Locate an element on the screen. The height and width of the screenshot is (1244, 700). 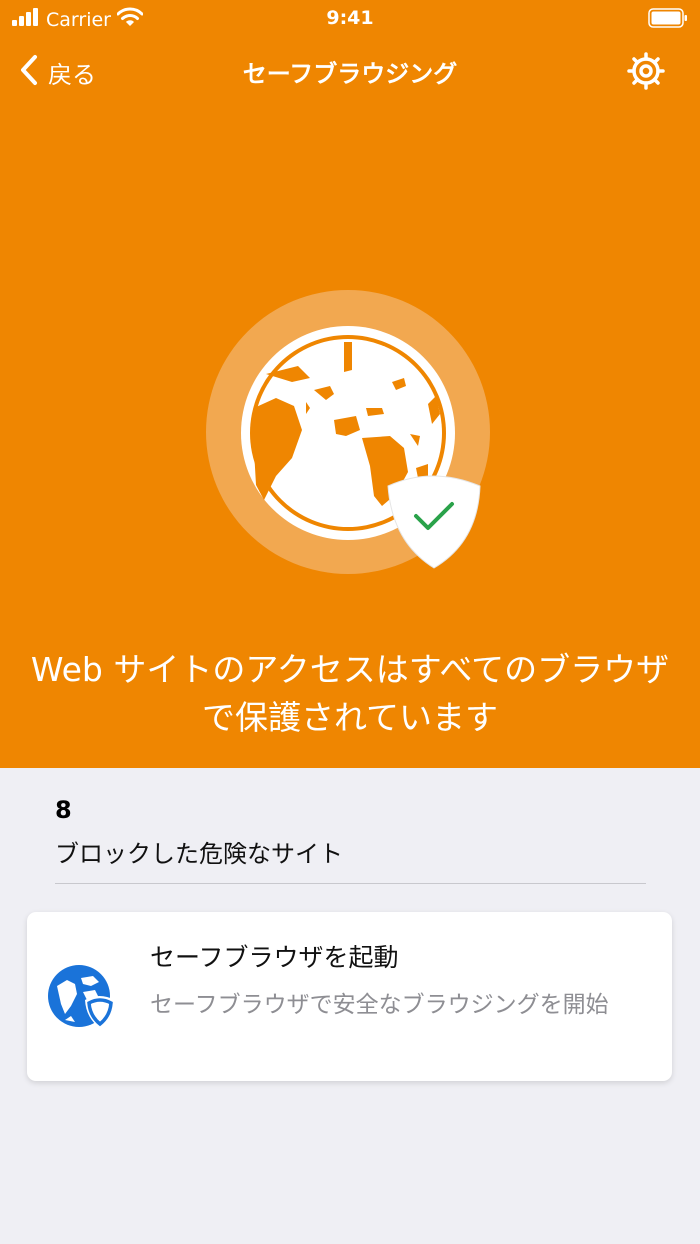
blocked-stats: 8 ブロックした危険なサイト is located at coordinates (350, 832).